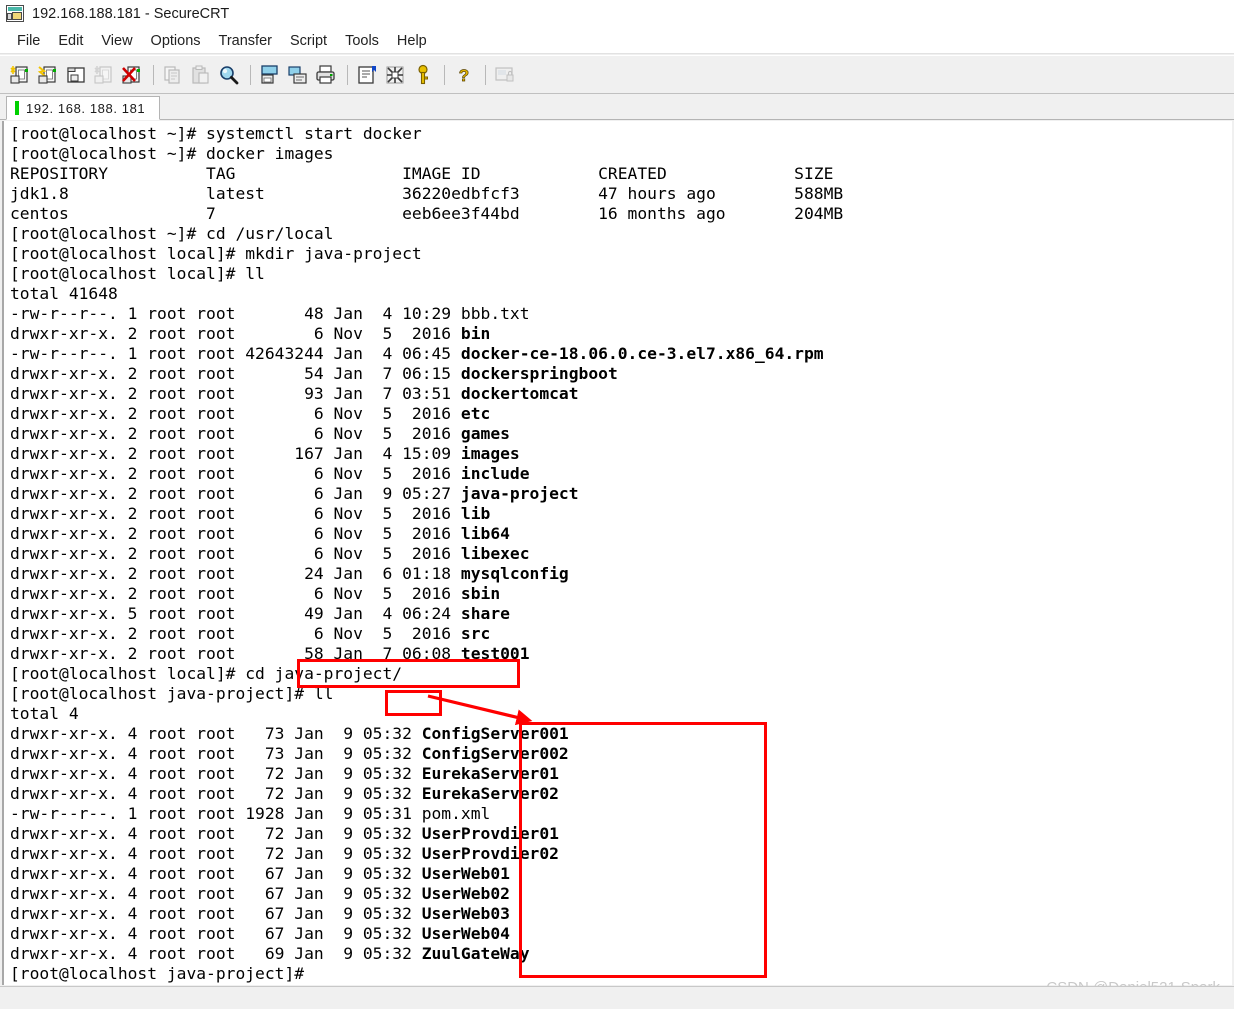 Image resolution: width=1234 pixels, height=1009 pixels. What do you see at coordinates (172, 693) in the screenshot?
I see `terminal-line: [root@localhost java-project]# ll` at bounding box center [172, 693].